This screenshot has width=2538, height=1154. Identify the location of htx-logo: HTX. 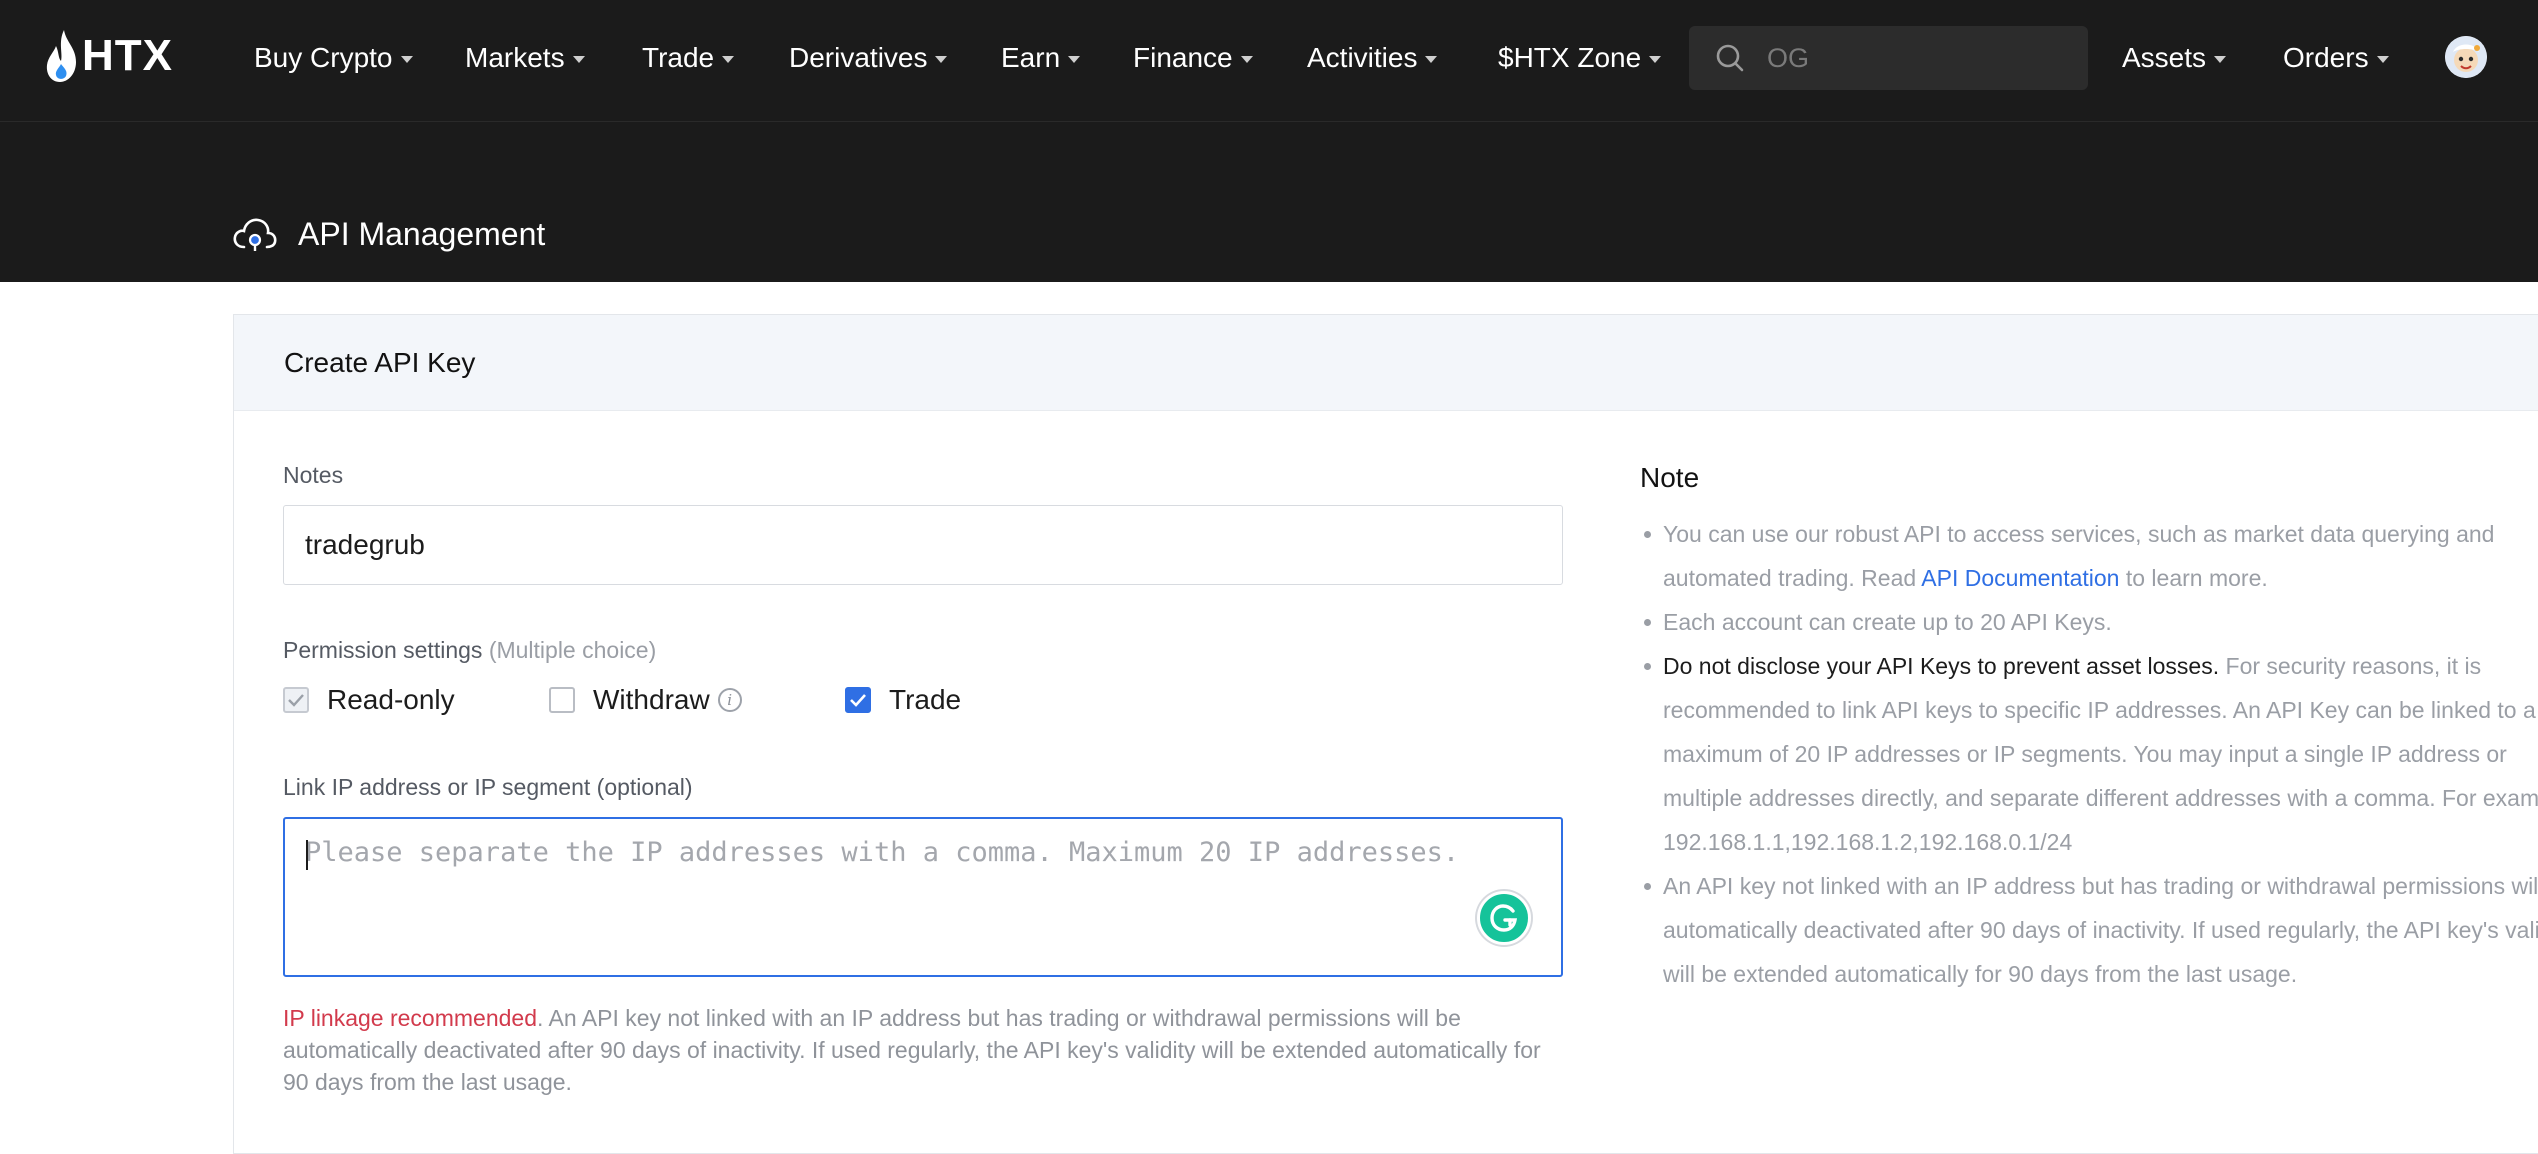
(108, 56).